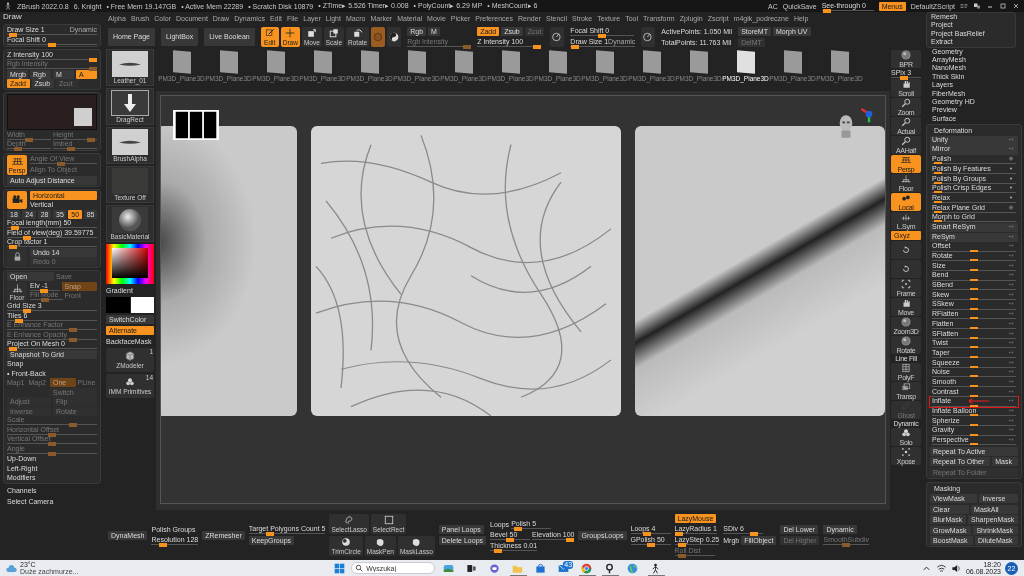 Image resolution: width=1024 pixels, height=576 pixels. What do you see at coordinates (17, 199) in the screenshot?
I see `camera-button` at bounding box center [17, 199].